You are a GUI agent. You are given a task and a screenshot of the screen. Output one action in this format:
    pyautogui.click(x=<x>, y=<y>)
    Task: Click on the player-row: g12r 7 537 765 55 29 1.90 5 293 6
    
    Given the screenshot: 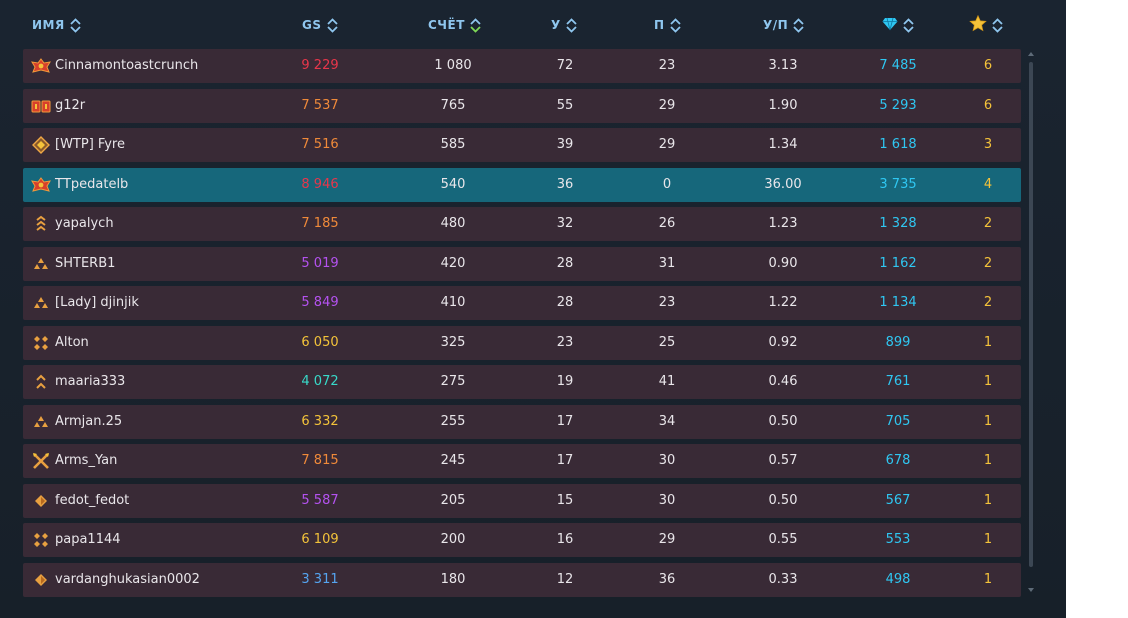 What is the action you would take?
    pyautogui.click(x=522, y=105)
    